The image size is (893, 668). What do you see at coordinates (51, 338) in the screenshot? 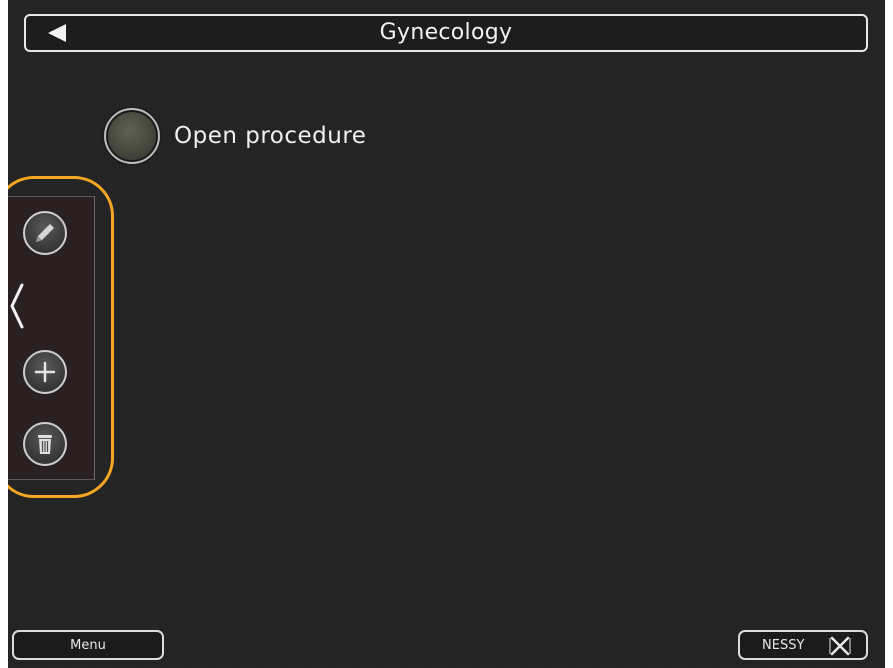
I see `side-action-panel` at bounding box center [51, 338].